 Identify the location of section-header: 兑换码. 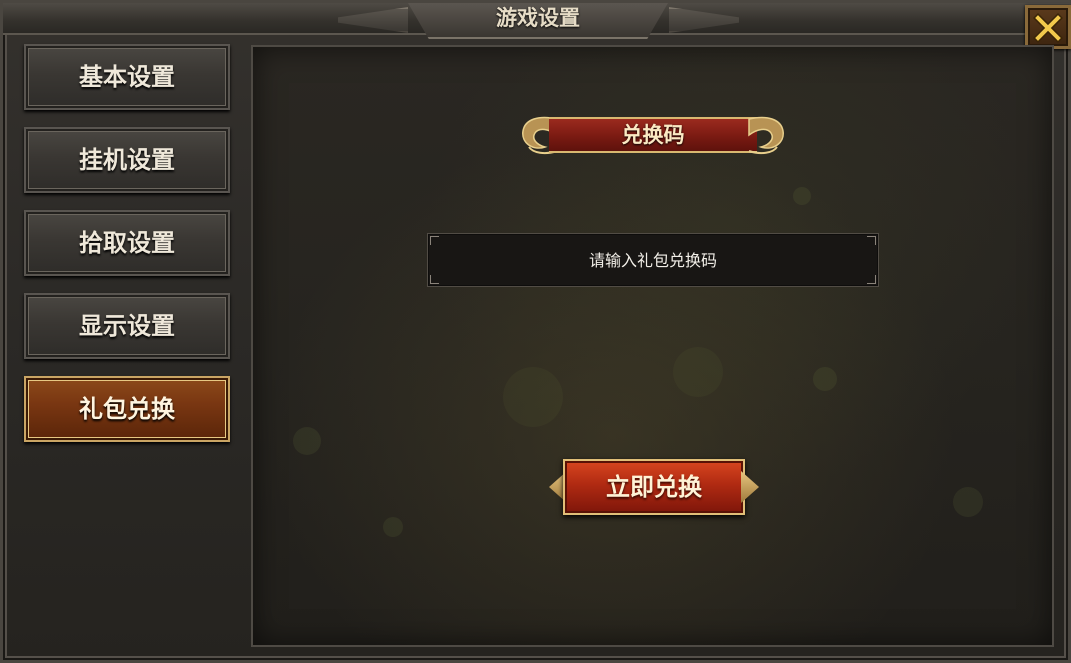
(653, 135).